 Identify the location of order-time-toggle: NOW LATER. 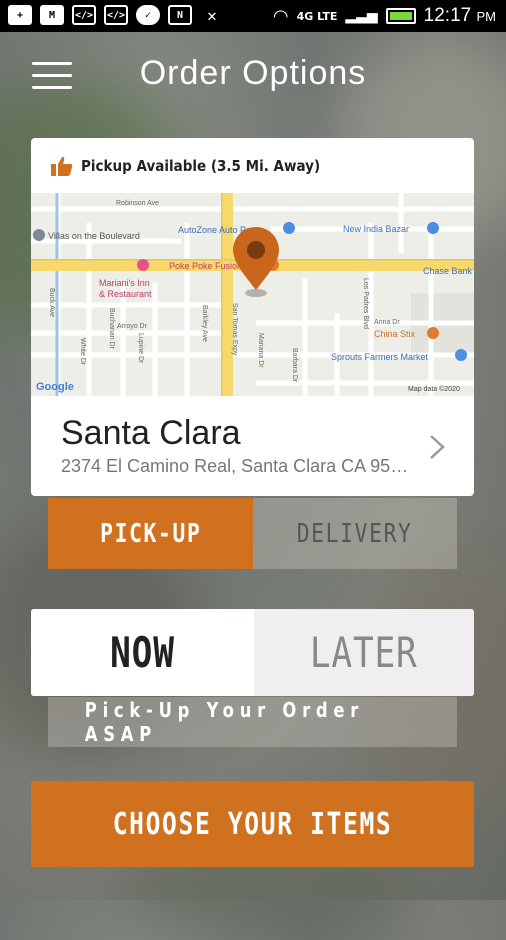
(252, 652).